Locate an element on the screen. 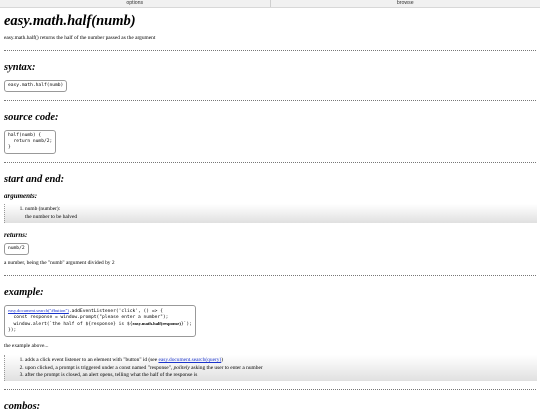  combos-heading: combos: is located at coordinates (270, 407).